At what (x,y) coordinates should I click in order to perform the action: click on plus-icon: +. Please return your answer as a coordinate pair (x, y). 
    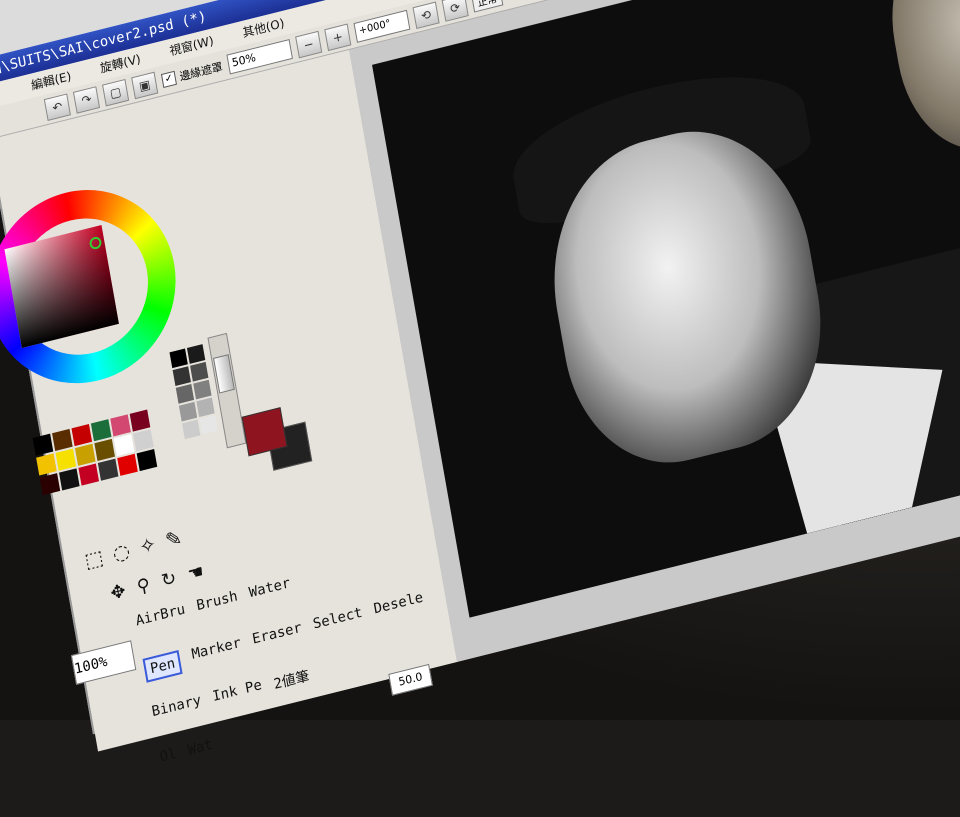
    Looking at the image, I should click on (337, 36).